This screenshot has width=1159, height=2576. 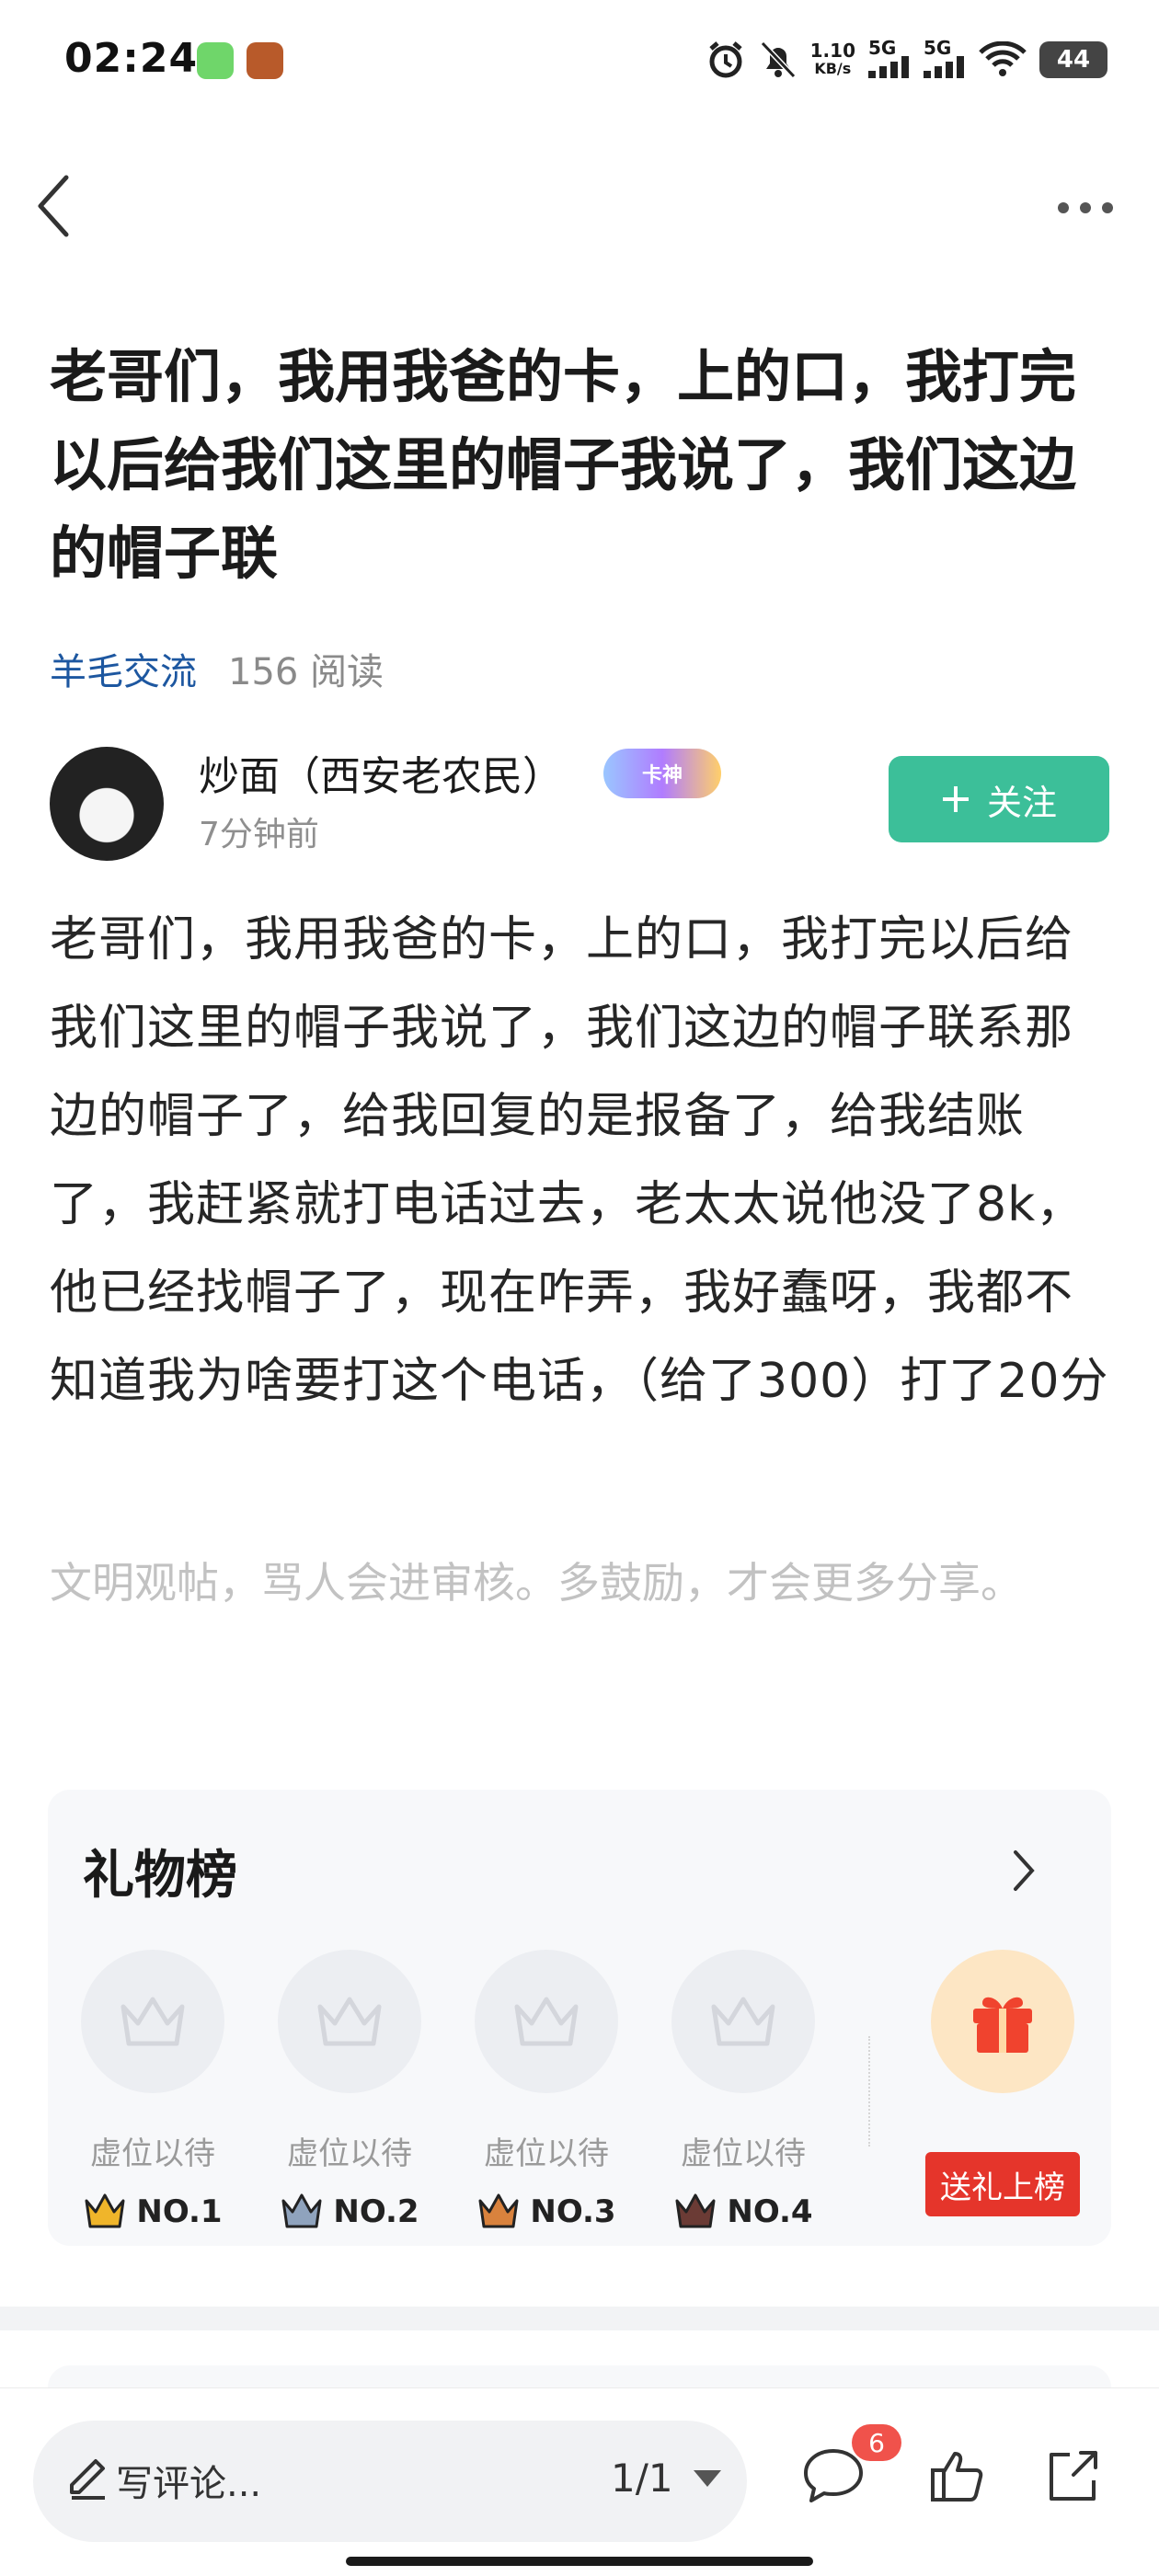 I want to click on gift-divider, so click(x=869, y=2092).